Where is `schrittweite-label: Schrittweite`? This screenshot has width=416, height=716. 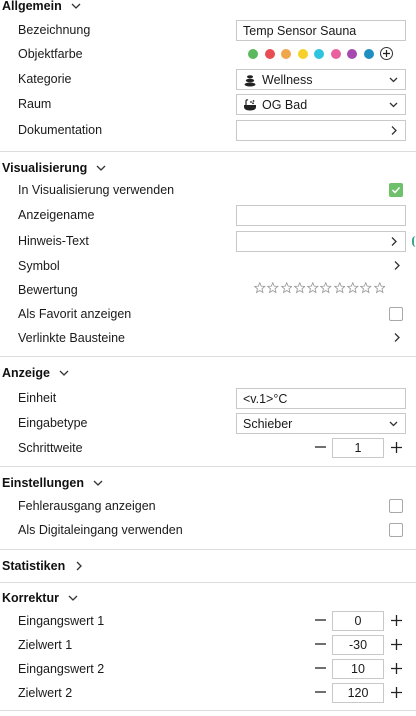
schrittweite-label: Schrittweite is located at coordinates (50, 448).